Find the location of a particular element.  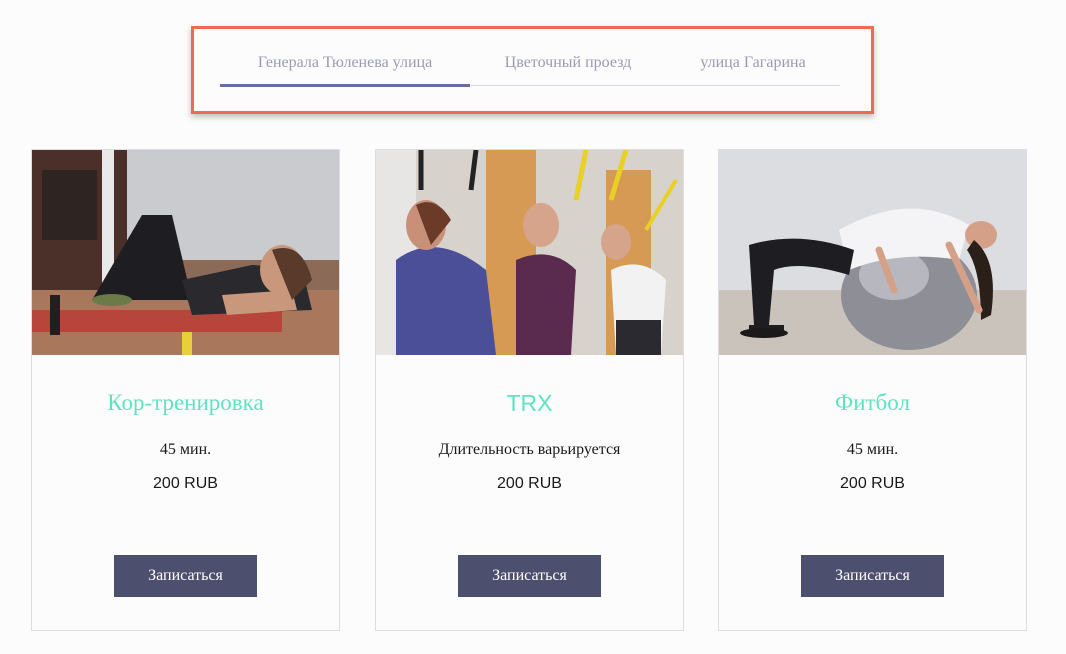

trx-workout-photo is located at coordinates (529, 252).